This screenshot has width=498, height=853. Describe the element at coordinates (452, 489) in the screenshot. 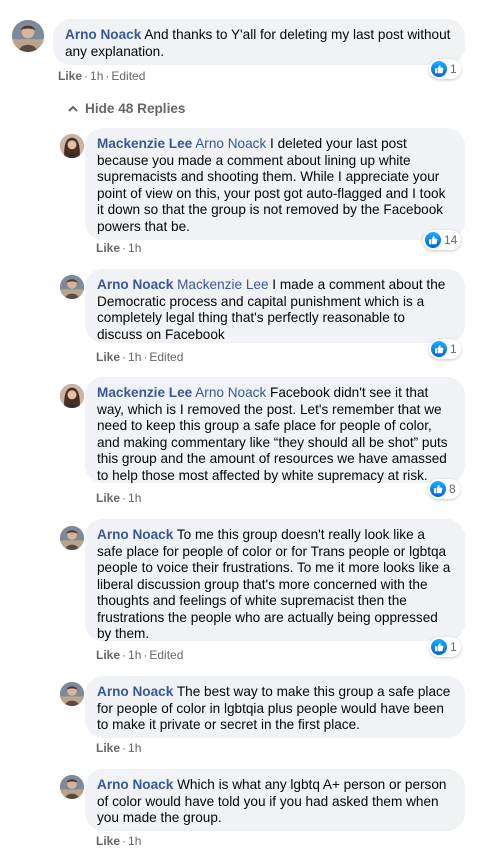

I see `reaction-count: 8` at that location.